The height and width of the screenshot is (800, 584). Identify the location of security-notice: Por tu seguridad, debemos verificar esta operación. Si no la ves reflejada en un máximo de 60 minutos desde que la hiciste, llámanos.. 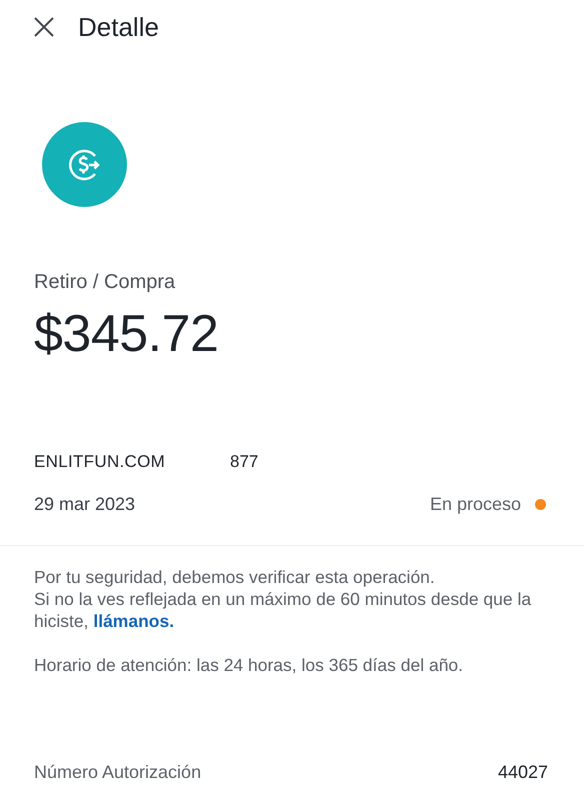
(283, 599).